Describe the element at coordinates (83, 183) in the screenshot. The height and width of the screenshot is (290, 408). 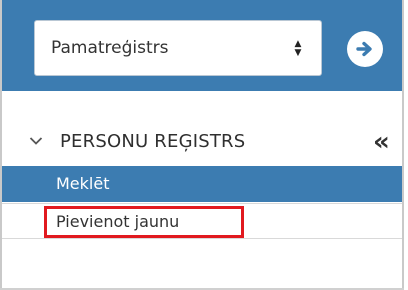
I see `menu-item-label: Meklēt` at that location.